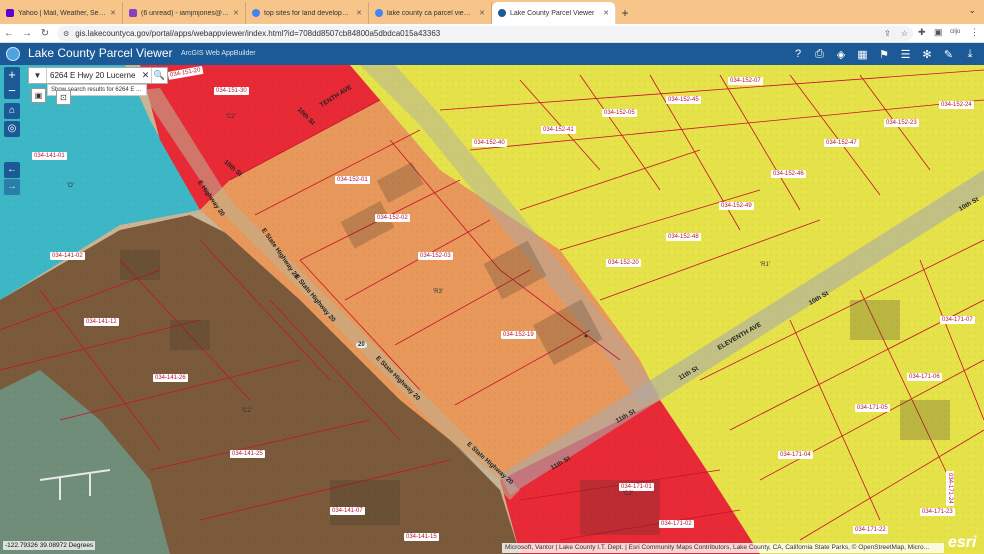 The height and width of the screenshot is (554, 984). Describe the element at coordinates (683, 100) in the screenshot. I see `parcel-label: 034-152-45` at that location.